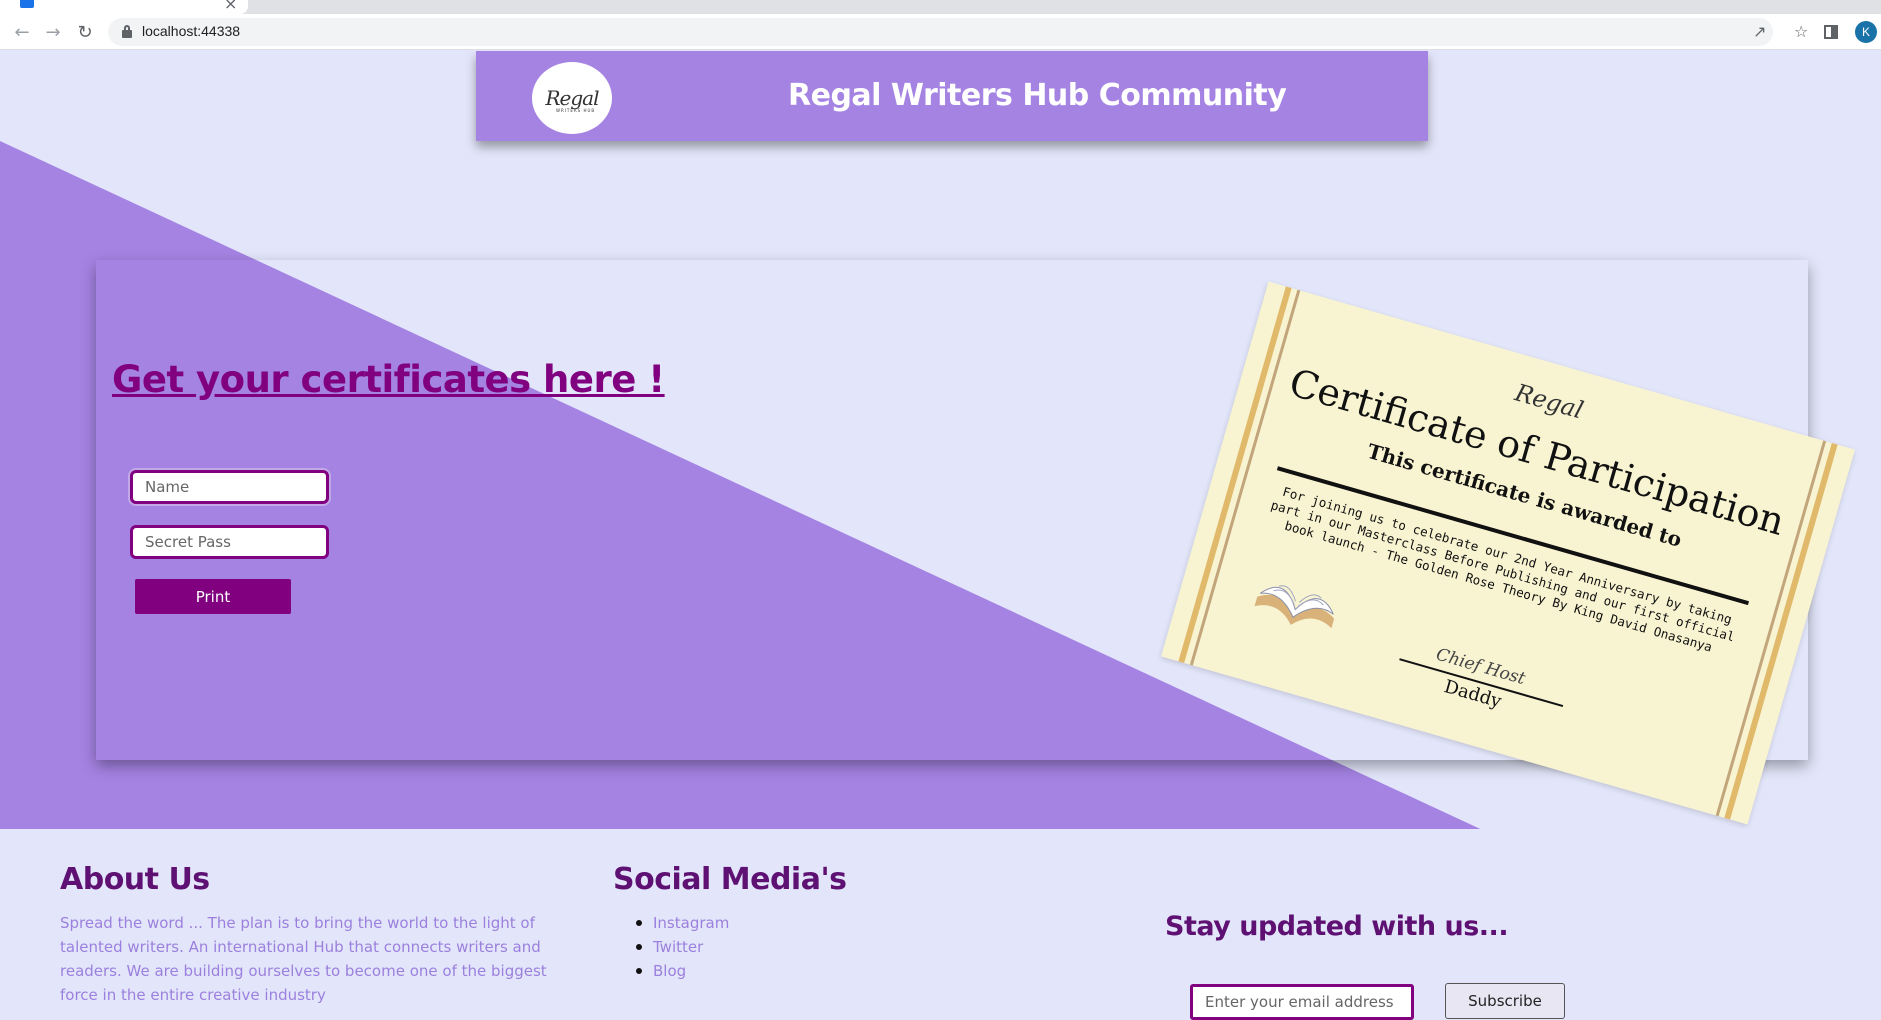  What do you see at coordinates (1037, 95) in the screenshot?
I see `site-title: Regal Writers Hub Community` at bounding box center [1037, 95].